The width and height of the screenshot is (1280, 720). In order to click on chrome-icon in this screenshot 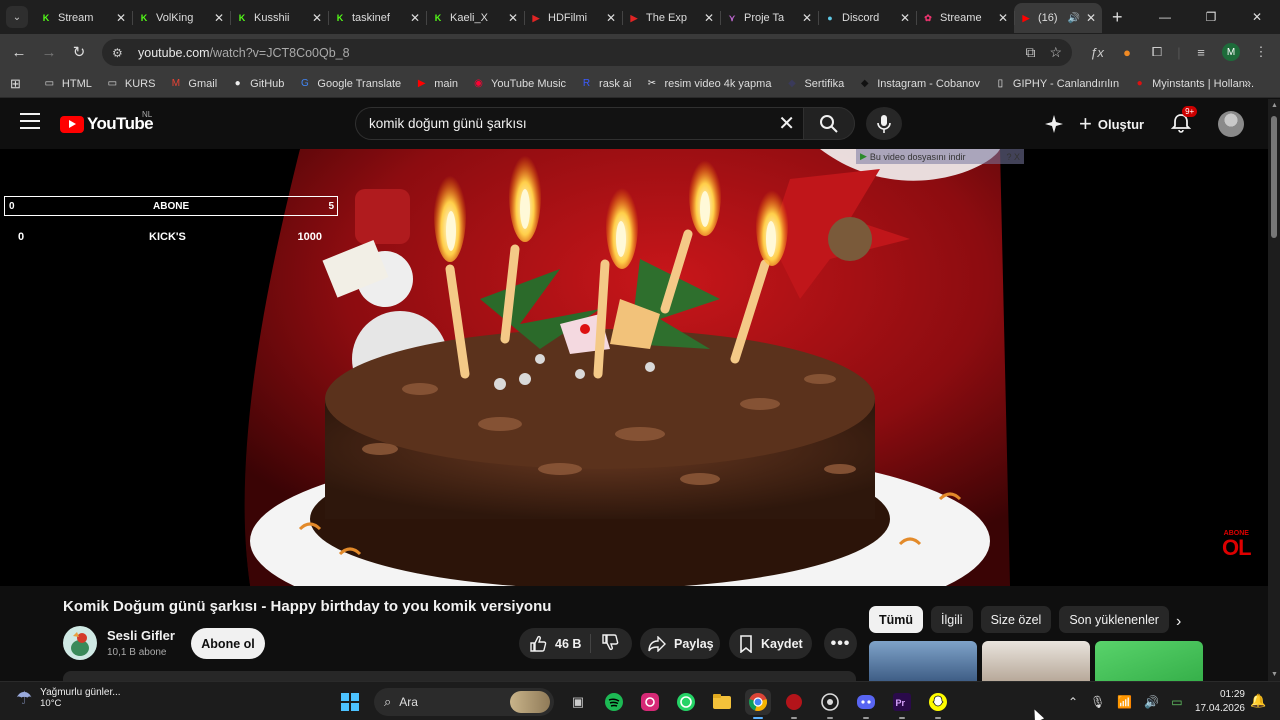, I will do `click(758, 704)`.